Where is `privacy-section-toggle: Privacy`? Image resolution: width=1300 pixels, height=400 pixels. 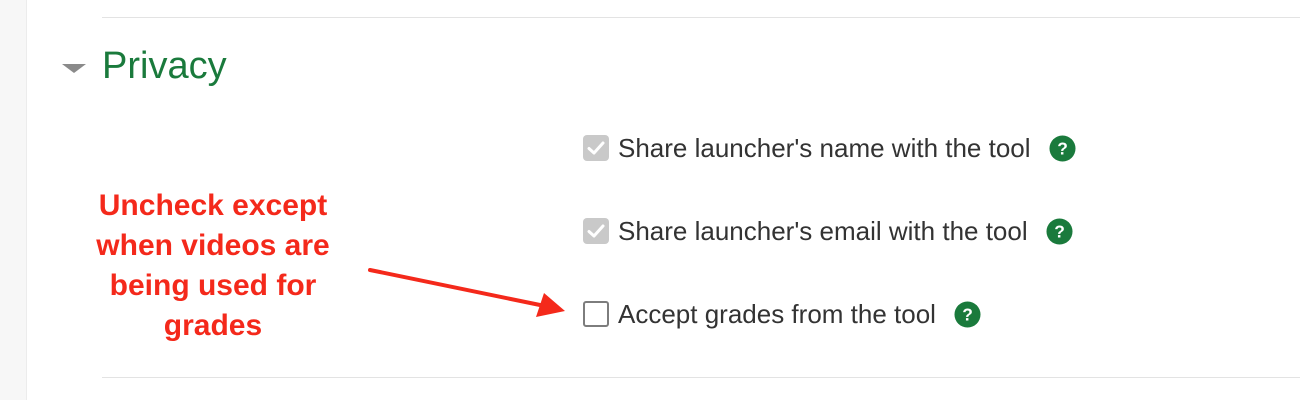 privacy-section-toggle: Privacy is located at coordinates (144, 66).